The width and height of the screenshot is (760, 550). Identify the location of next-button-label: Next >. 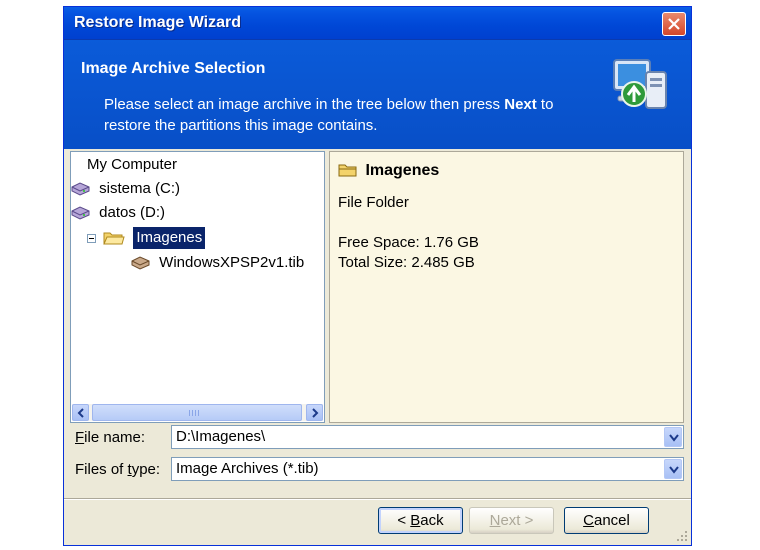
(512, 520).